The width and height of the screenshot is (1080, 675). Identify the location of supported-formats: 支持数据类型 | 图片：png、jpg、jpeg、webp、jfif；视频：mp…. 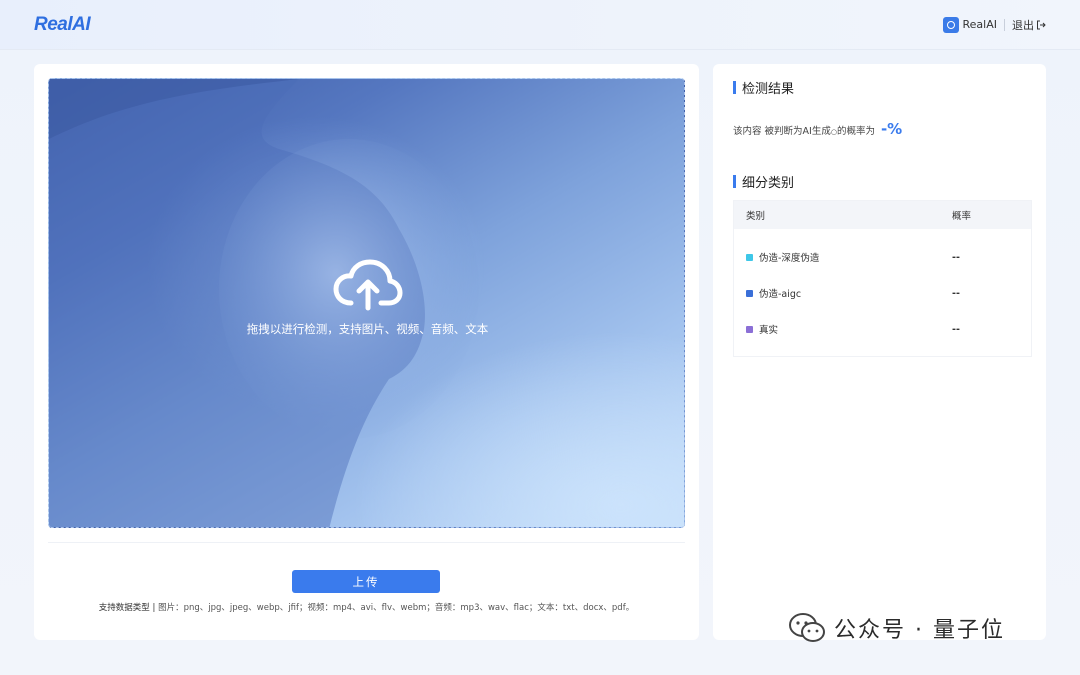
(366, 607).